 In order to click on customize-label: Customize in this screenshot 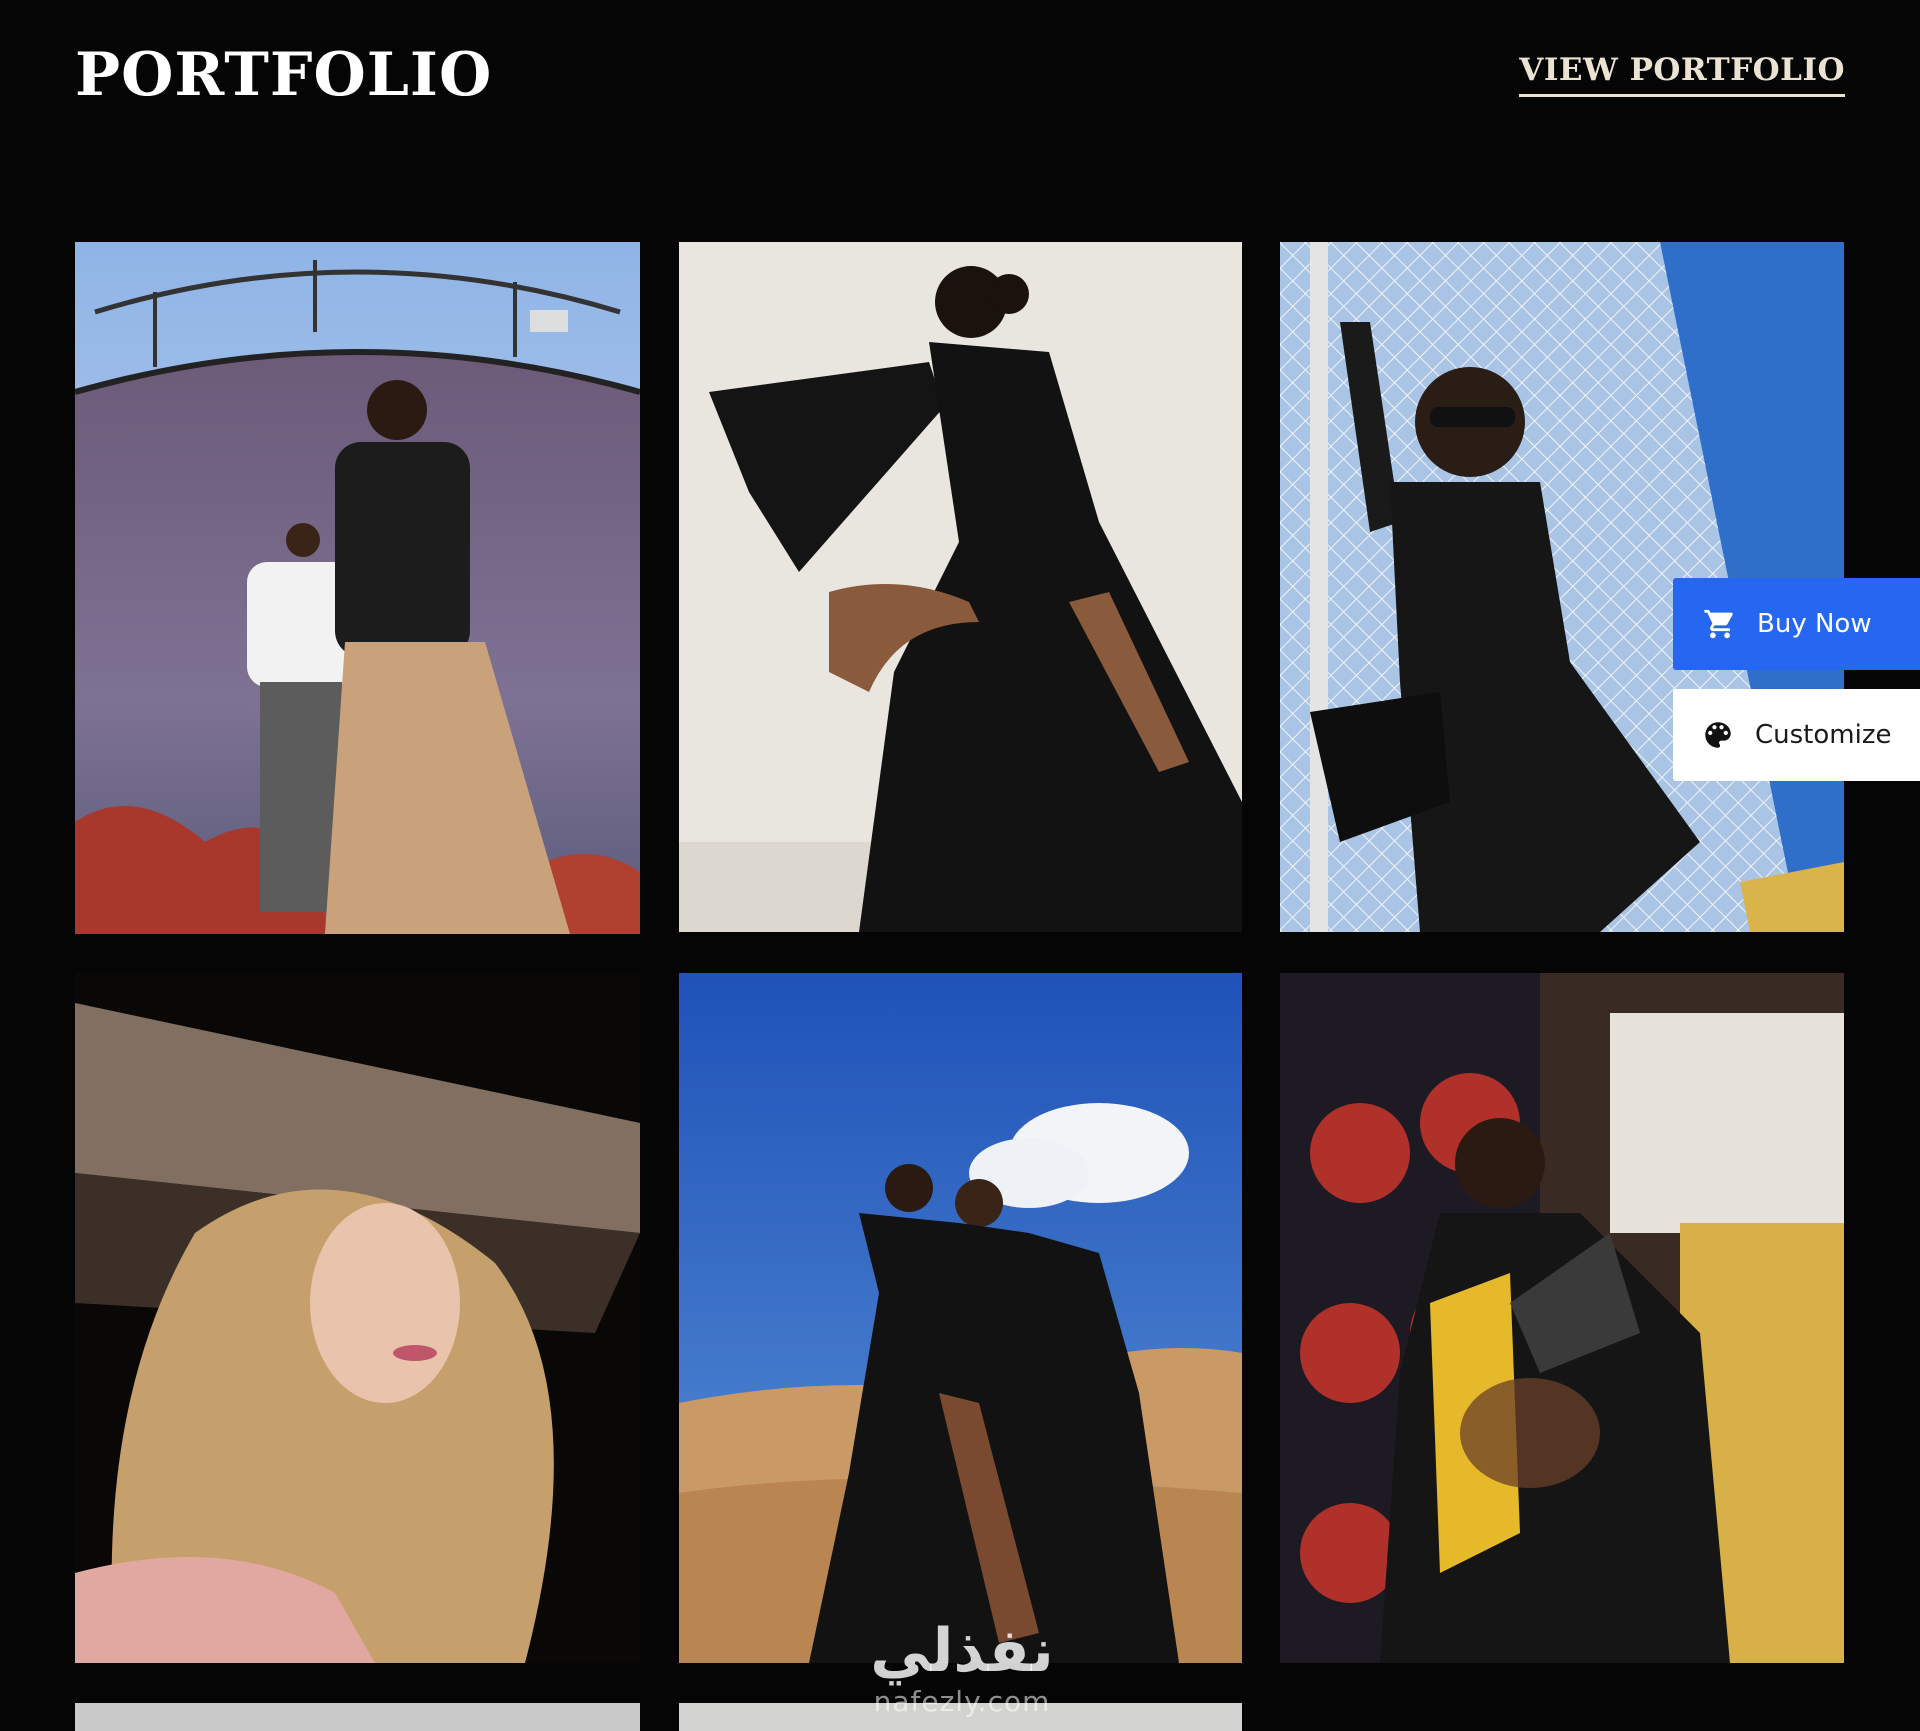, I will do `click(1823, 735)`.